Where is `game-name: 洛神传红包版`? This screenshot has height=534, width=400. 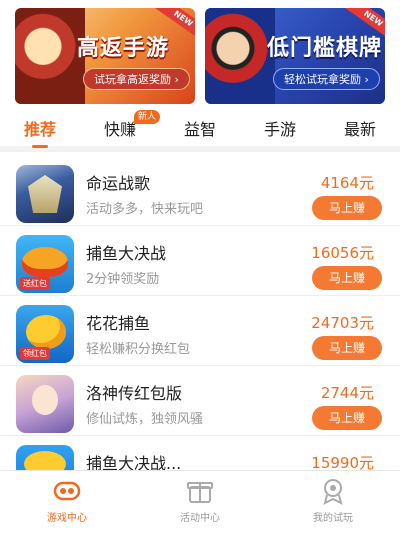 game-name: 洛神传红包版 is located at coordinates (134, 393).